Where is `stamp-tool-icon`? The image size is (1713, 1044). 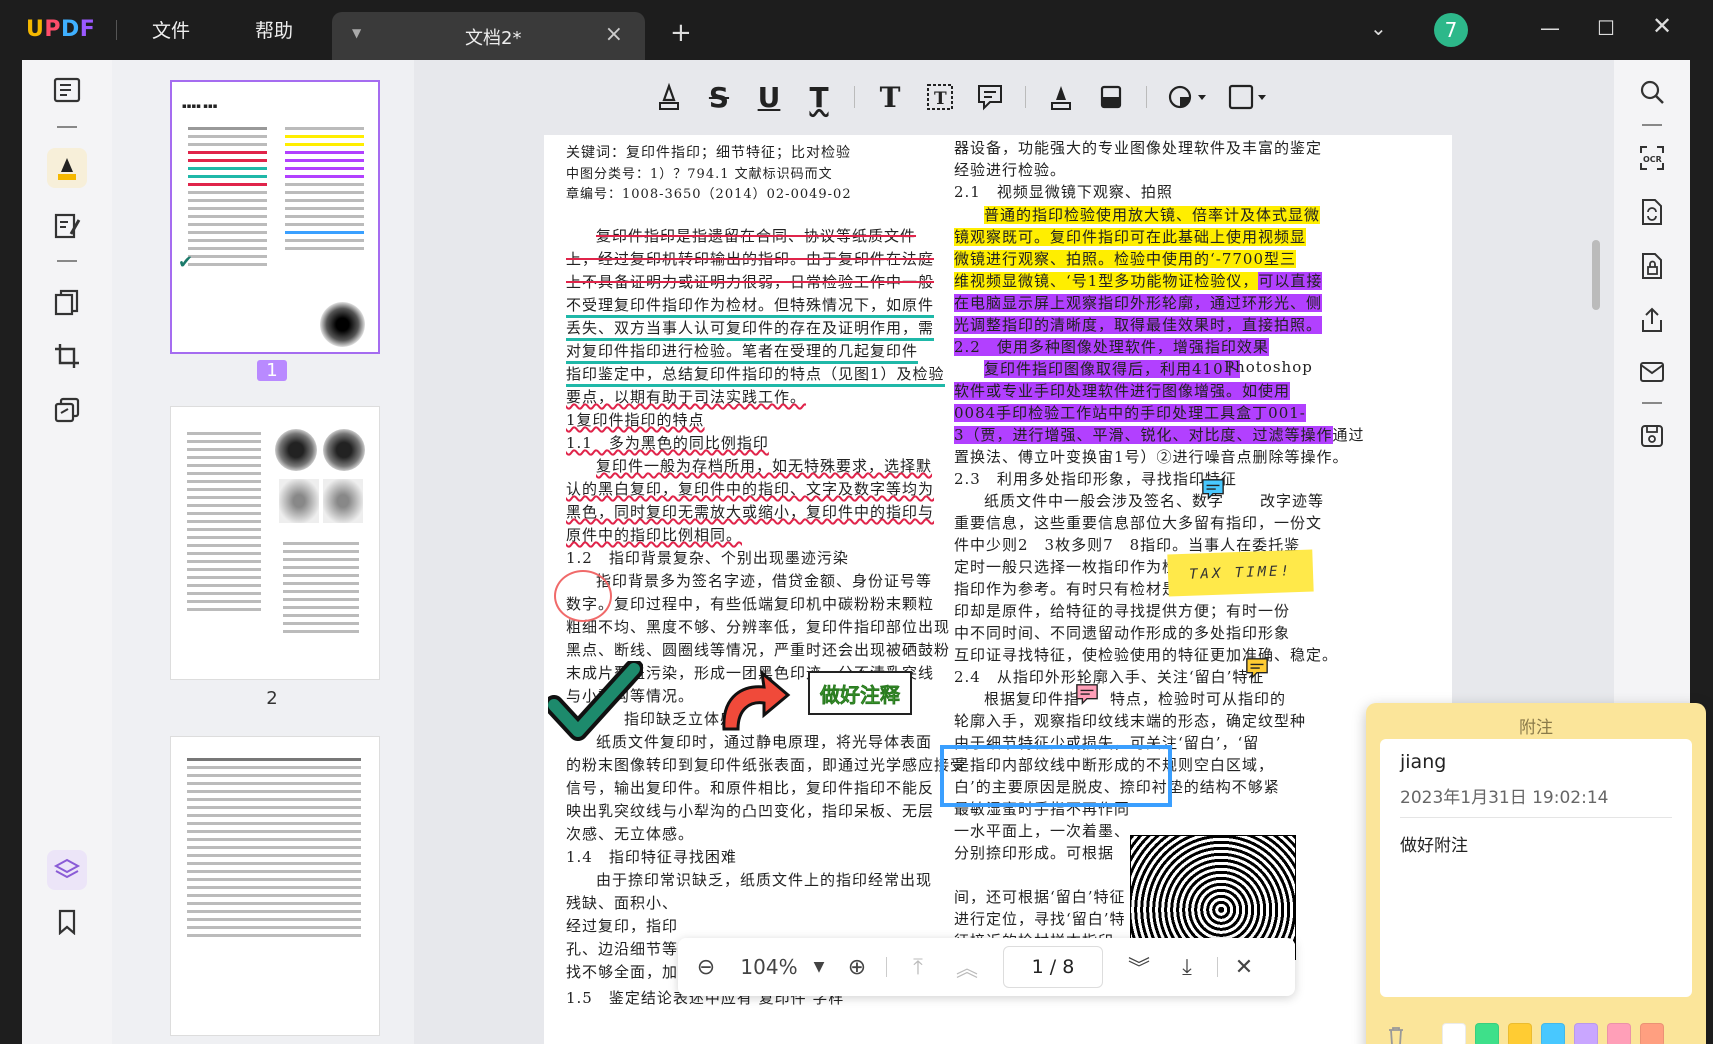
stamp-tool-icon is located at coordinates (1247, 97).